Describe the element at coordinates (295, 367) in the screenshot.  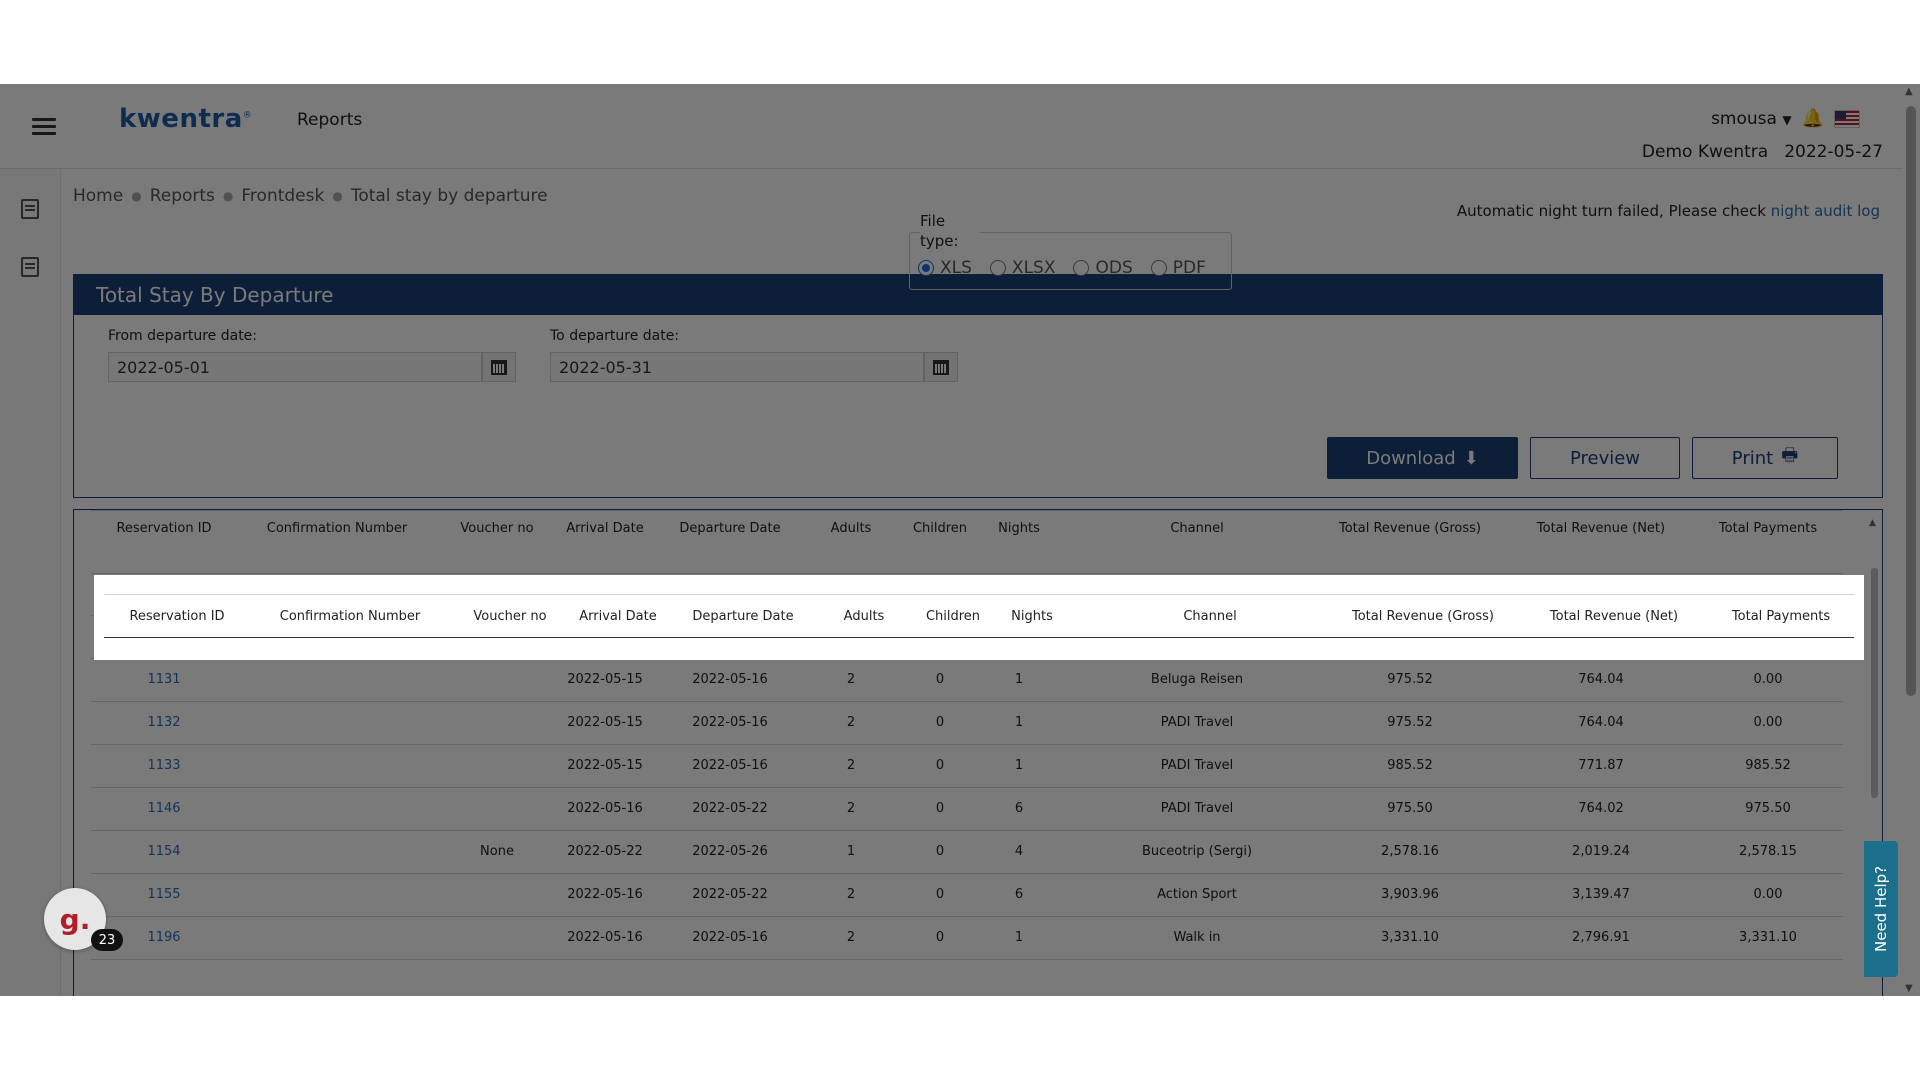
I see `from-date-input: 2022-05-01` at that location.